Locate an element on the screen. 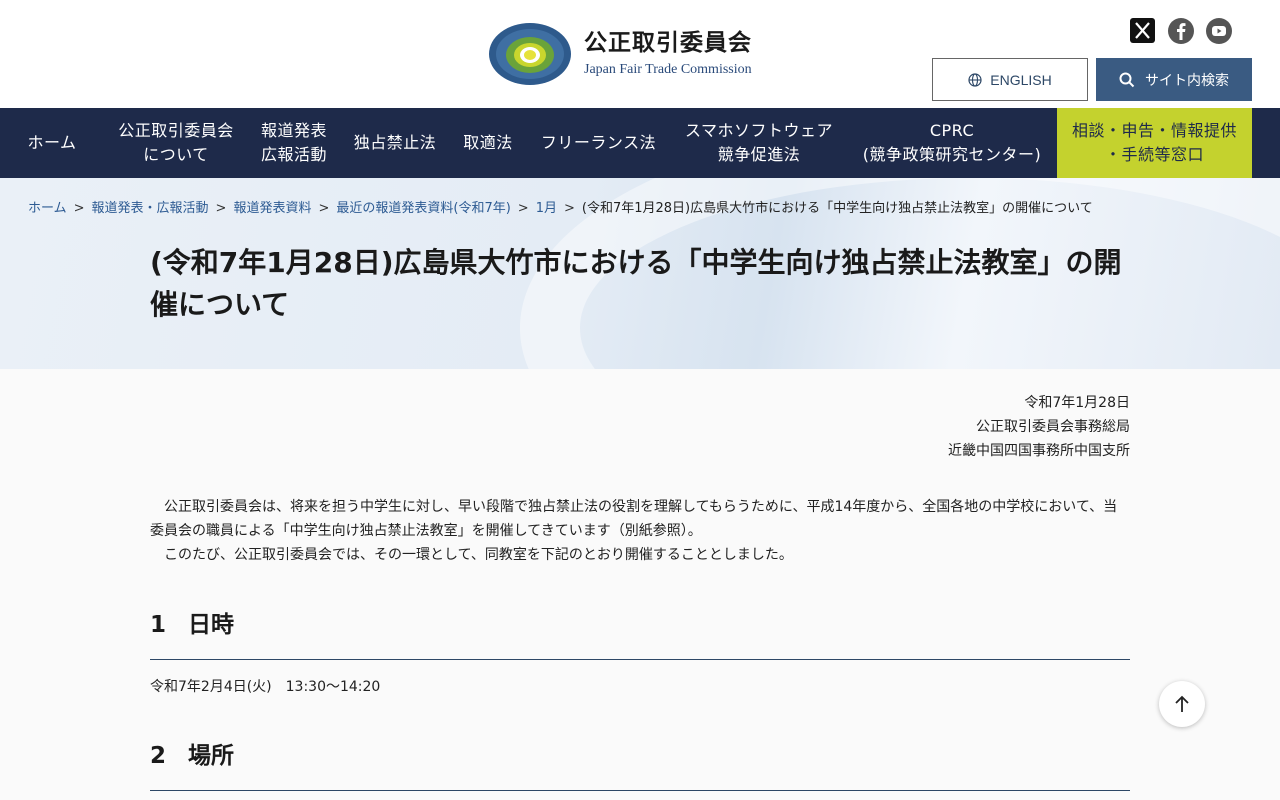 This screenshot has width=1280, height=800. breadcrumb-press: 報道発表・広報活動 is located at coordinates (150, 208).